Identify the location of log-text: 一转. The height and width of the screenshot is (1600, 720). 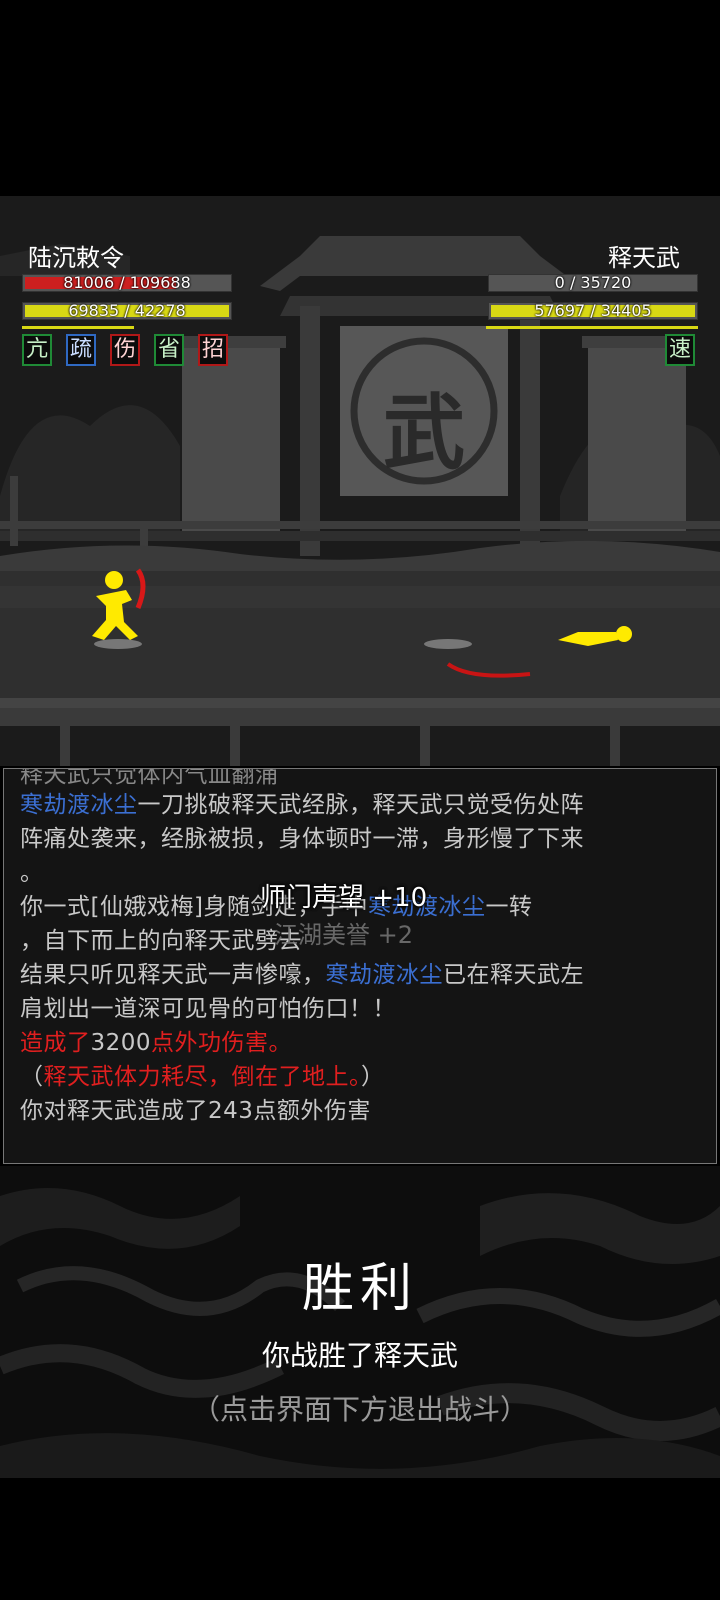
(509, 907).